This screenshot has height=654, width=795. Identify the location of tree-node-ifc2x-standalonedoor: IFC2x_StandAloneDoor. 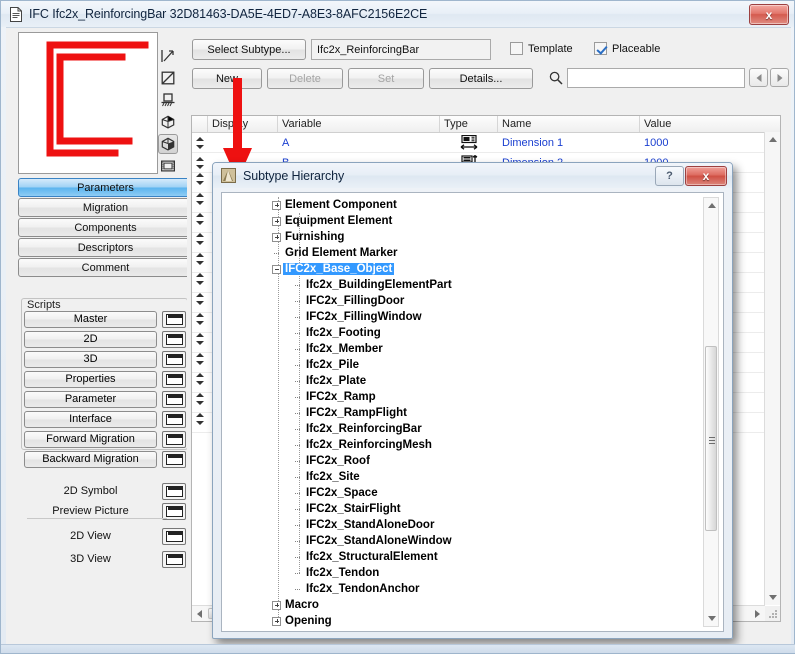
(465, 525).